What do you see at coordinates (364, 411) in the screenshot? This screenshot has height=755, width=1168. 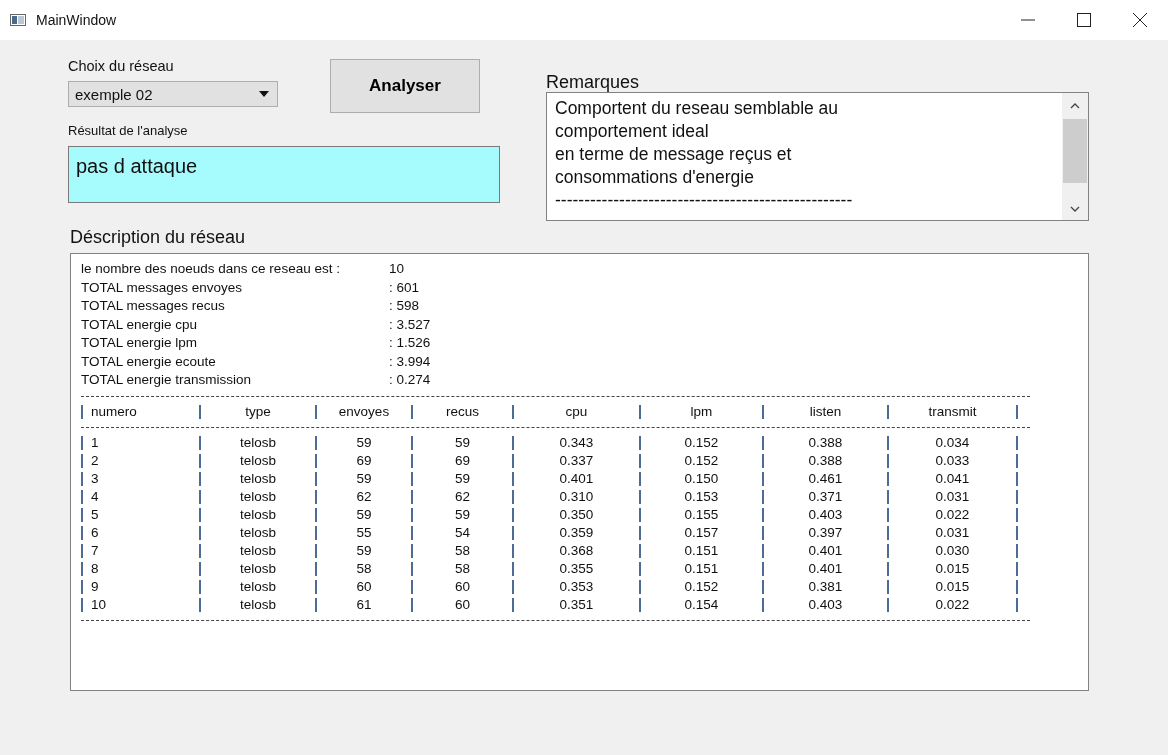 I see `column-header: envoyes` at bounding box center [364, 411].